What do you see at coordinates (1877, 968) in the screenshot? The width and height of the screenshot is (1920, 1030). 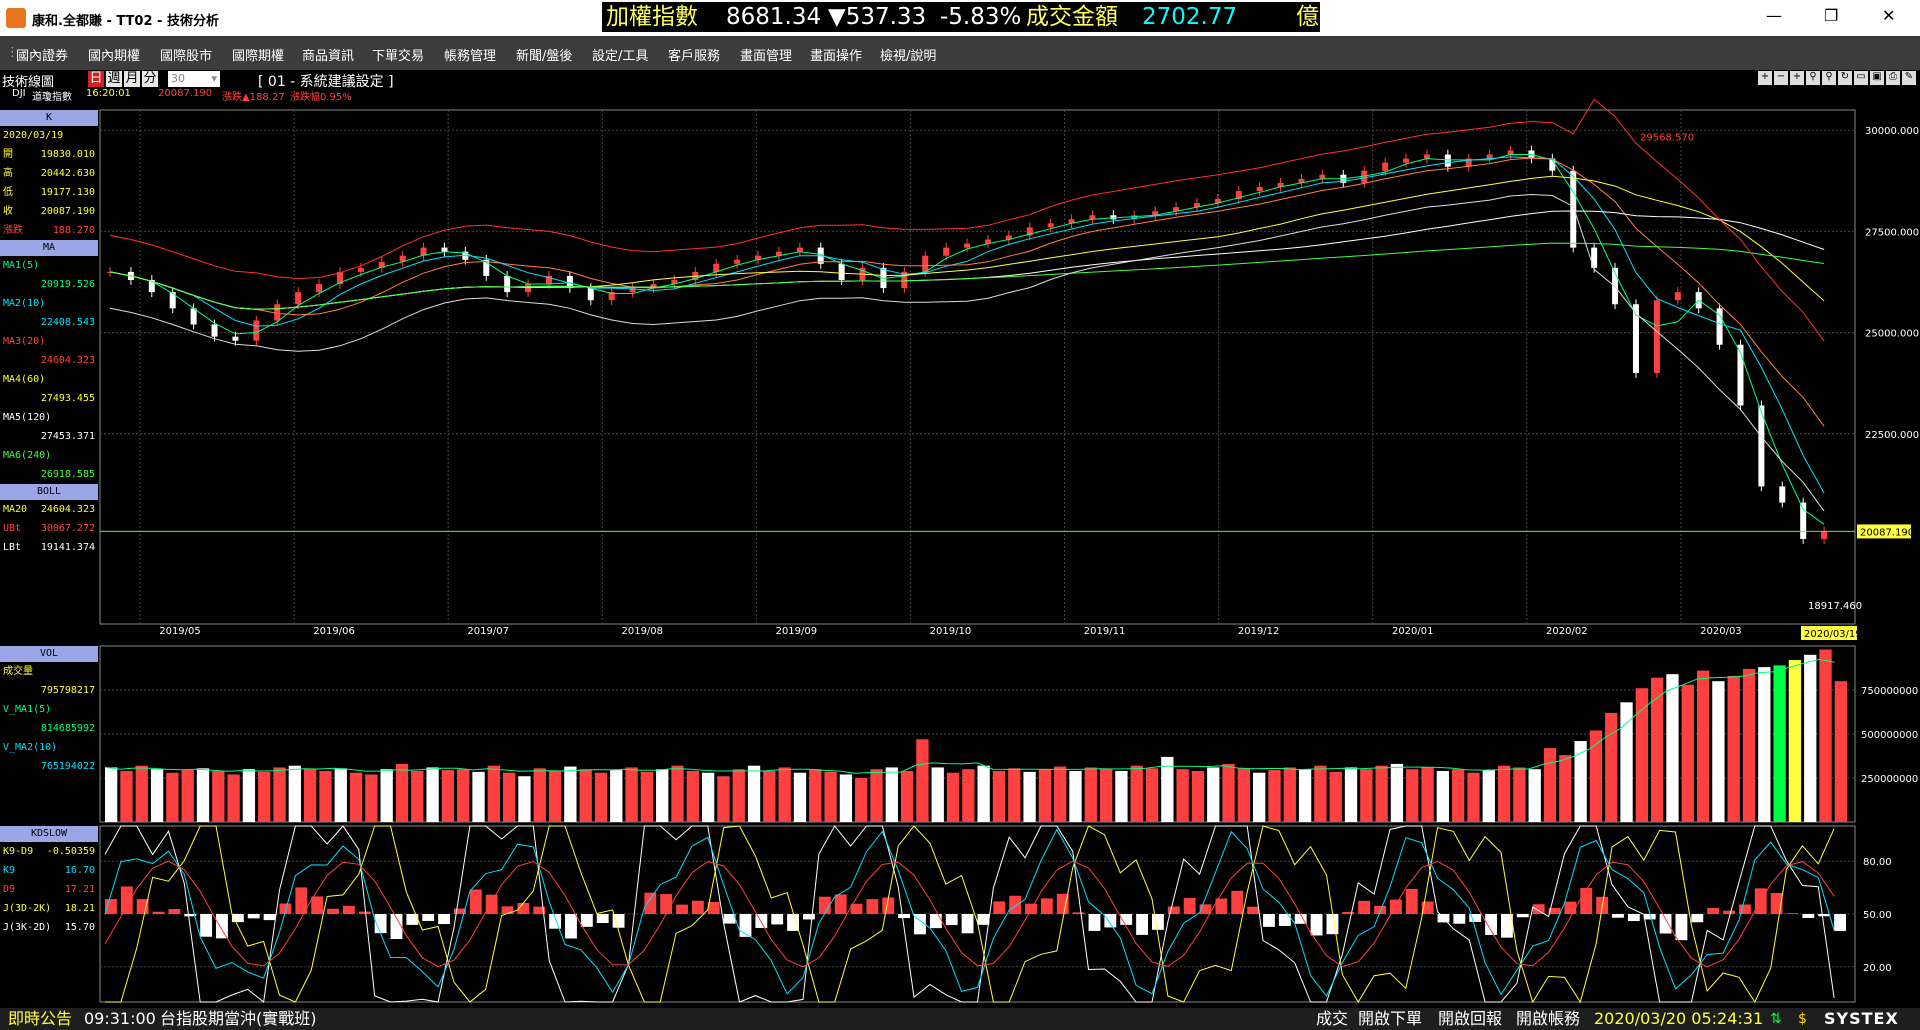 I see `kd-y-tick: 20.00` at bounding box center [1877, 968].